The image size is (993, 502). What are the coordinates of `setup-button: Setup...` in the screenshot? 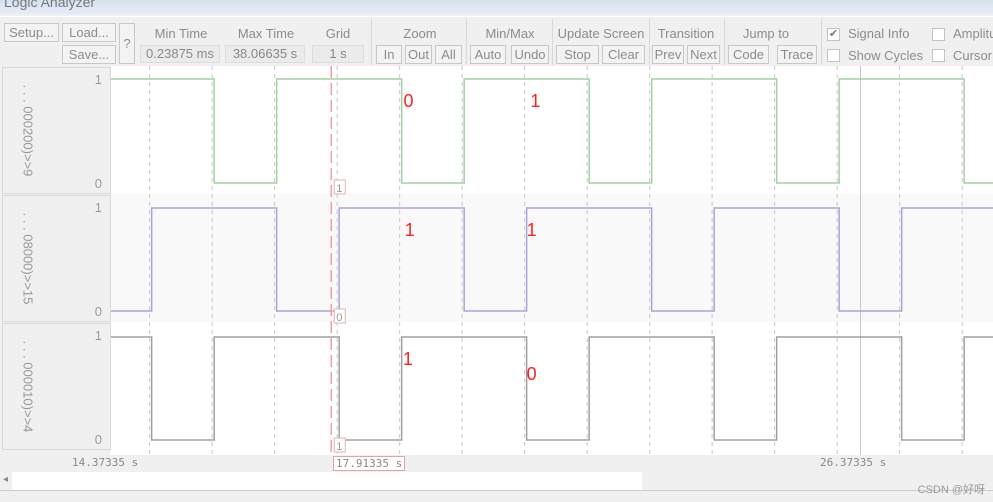 It's located at (31, 32).